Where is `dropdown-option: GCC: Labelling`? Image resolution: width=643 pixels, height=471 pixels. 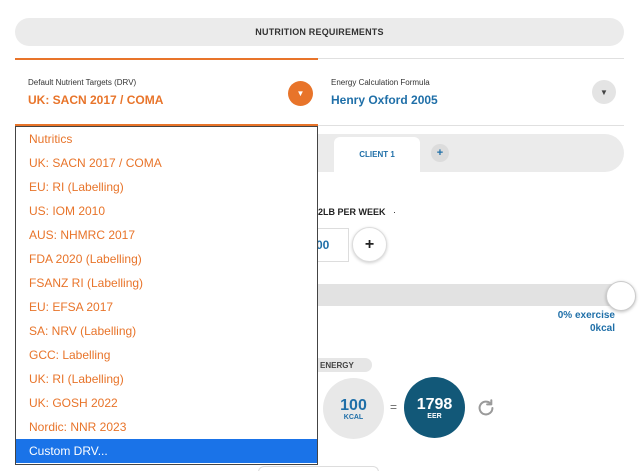 dropdown-option: GCC: Labelling is located at coordinates (166, 355).